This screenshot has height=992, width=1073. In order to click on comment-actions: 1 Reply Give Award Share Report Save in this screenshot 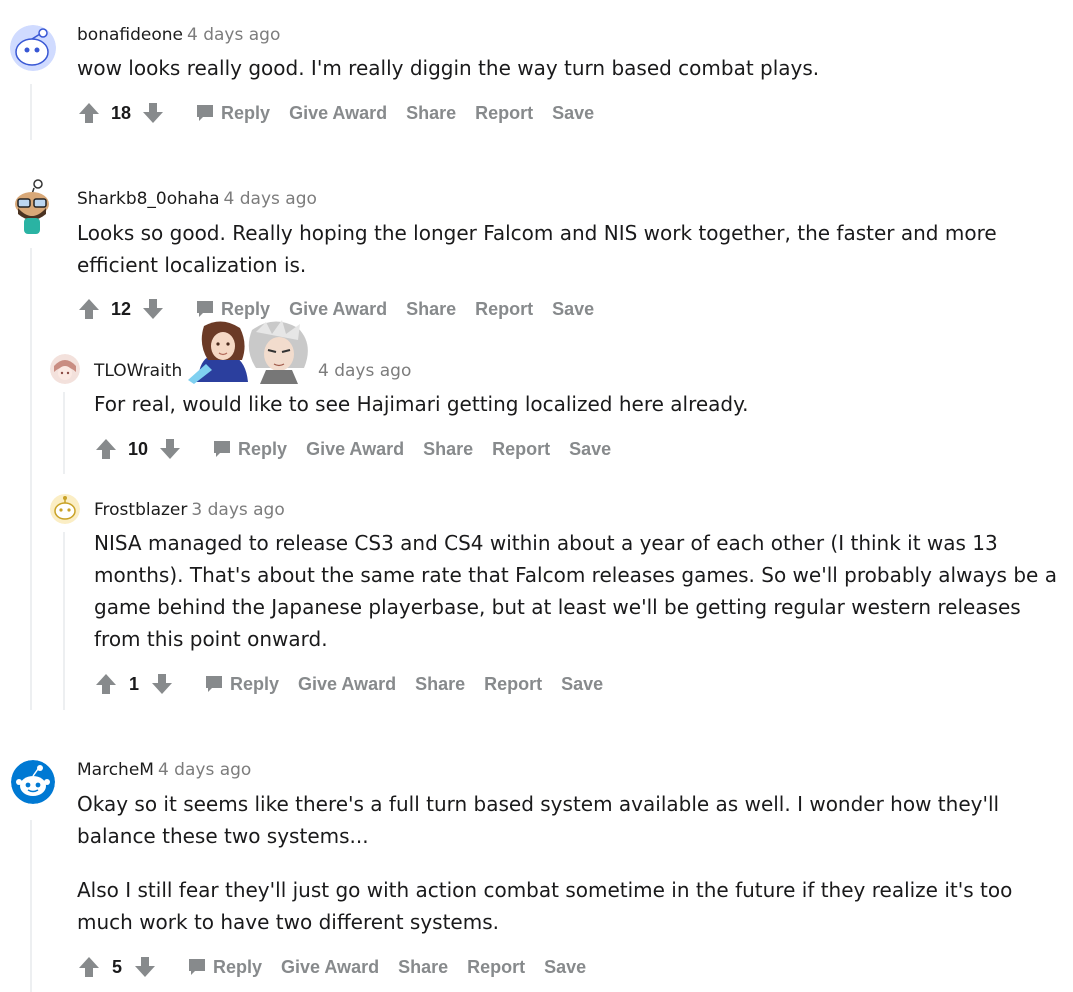, I will do `click(348, 684)`.